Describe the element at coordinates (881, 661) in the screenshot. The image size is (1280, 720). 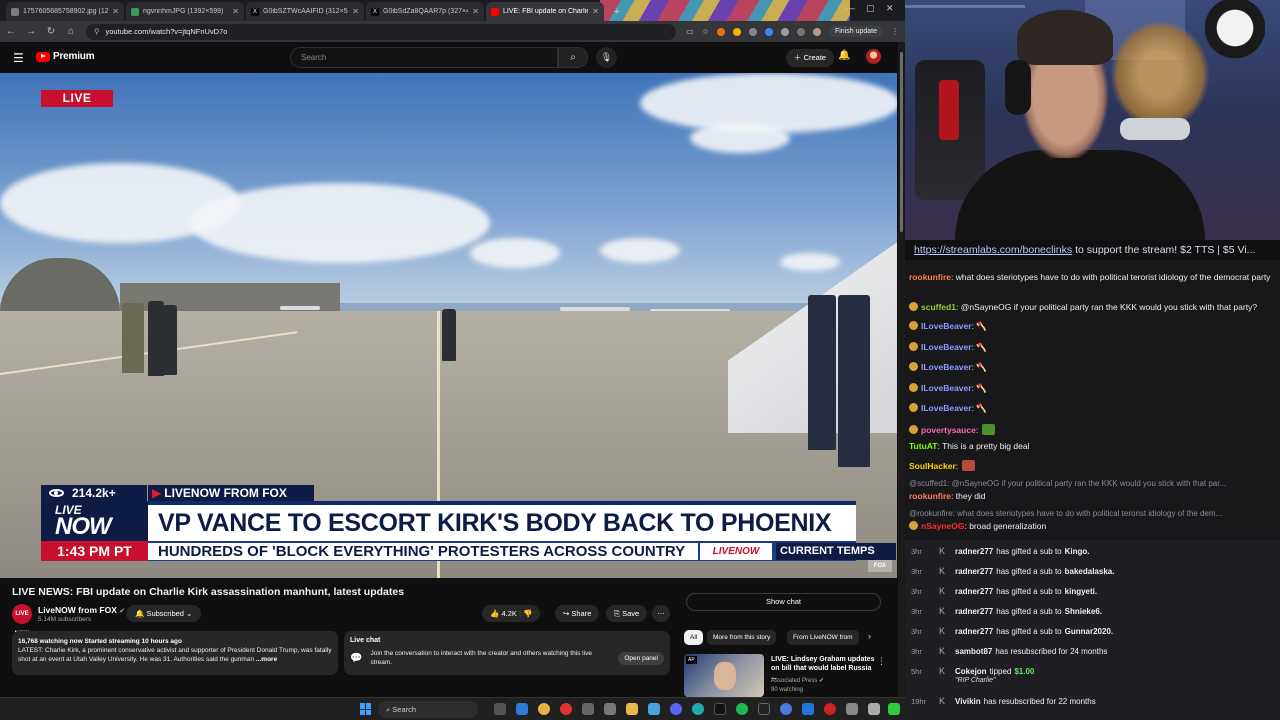
I see `more-vertical-icon: ⋮` at that location.